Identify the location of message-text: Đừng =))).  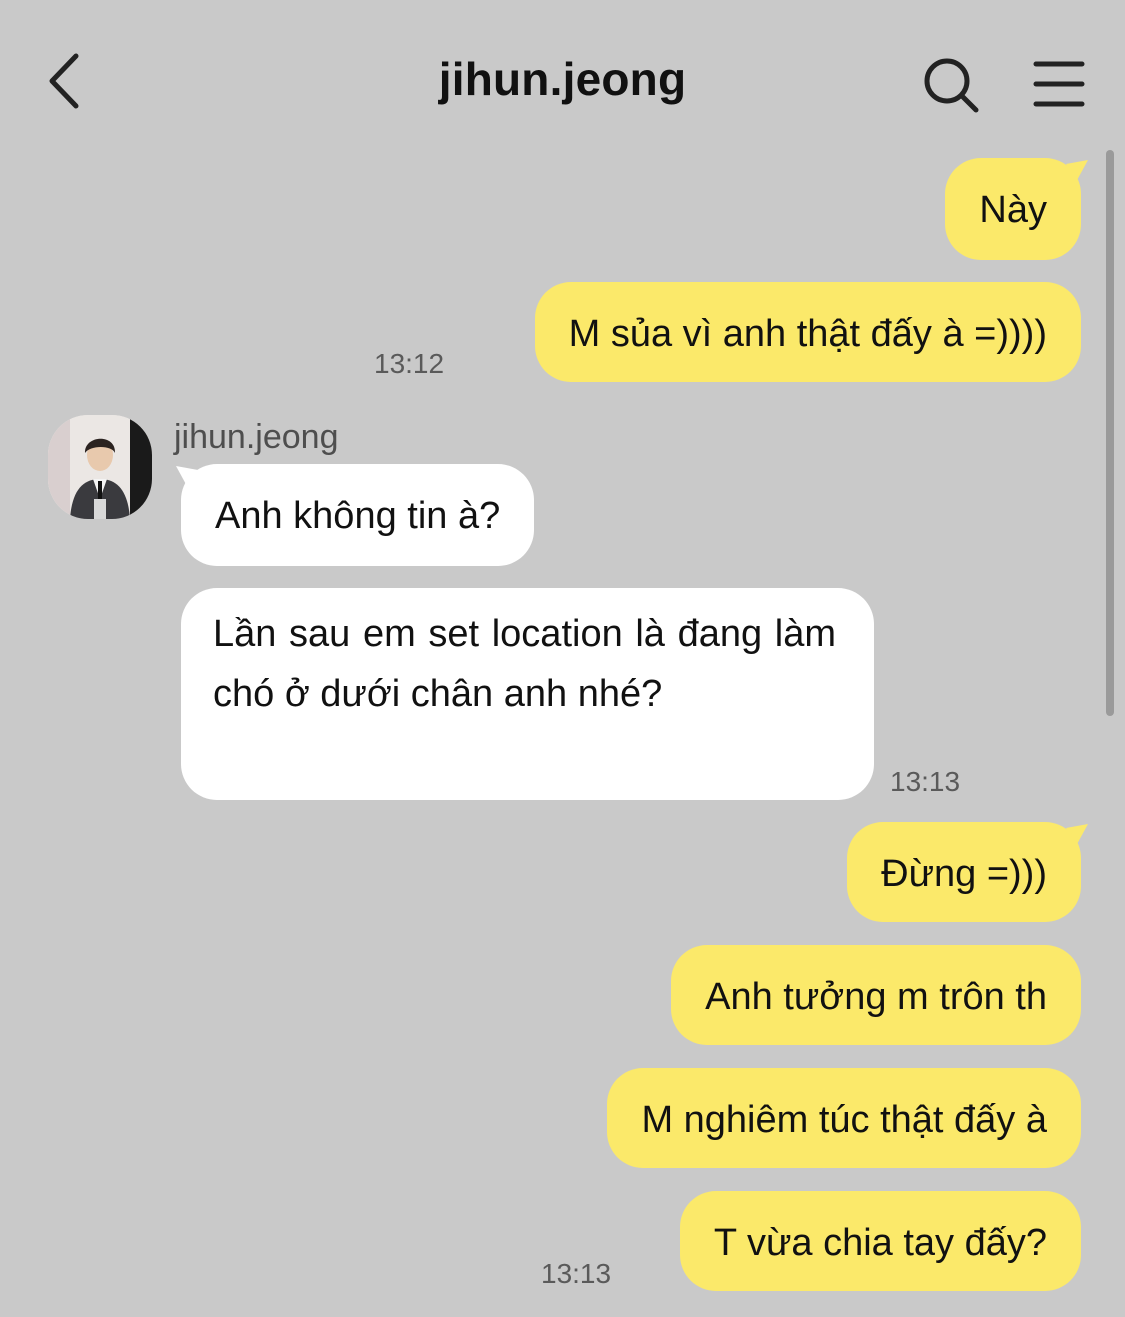
(964, 874).